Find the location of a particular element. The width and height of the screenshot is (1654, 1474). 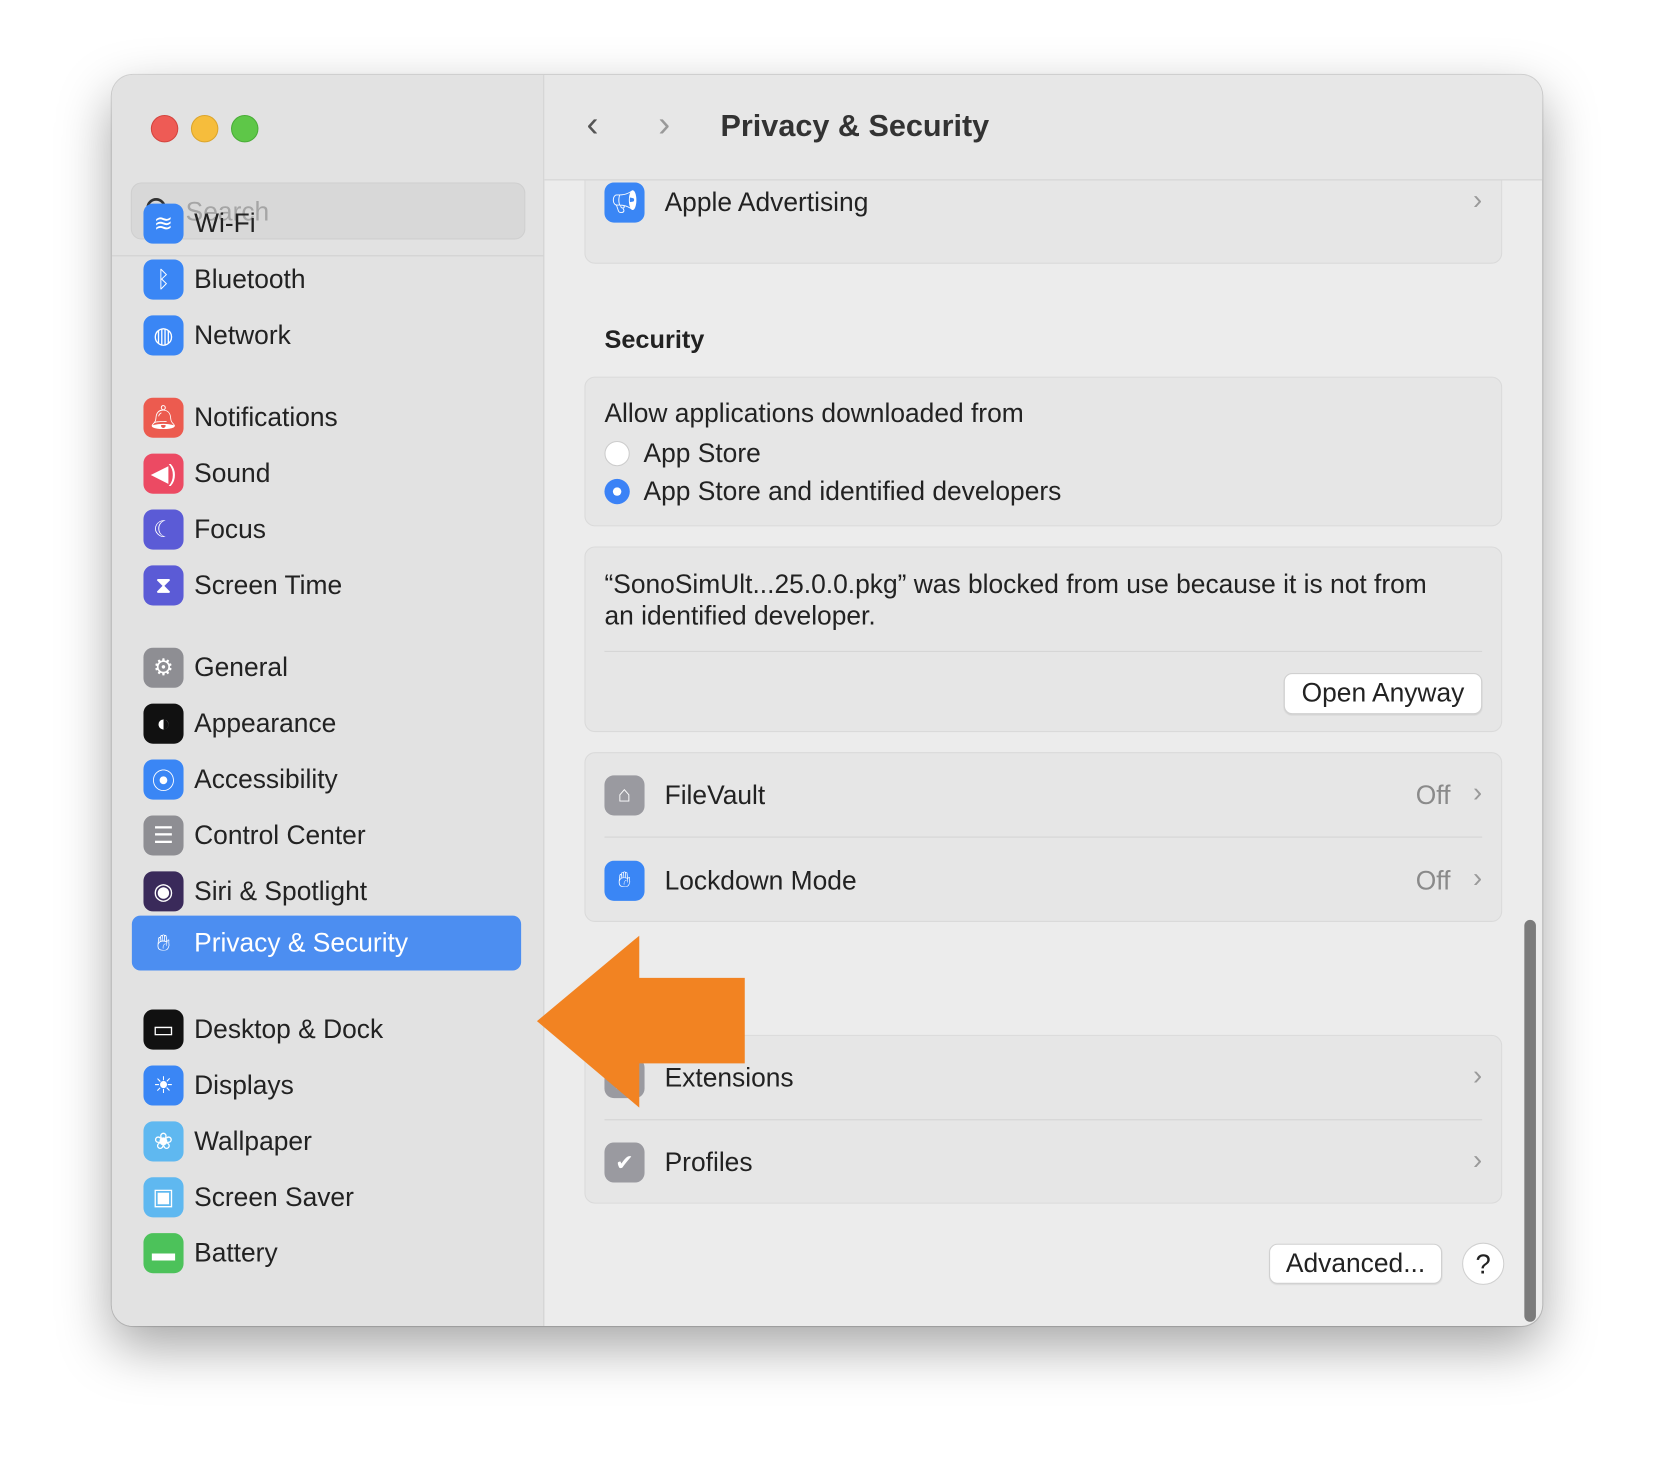

gear-icon: ⚙ is located at coordinates (163, 667).